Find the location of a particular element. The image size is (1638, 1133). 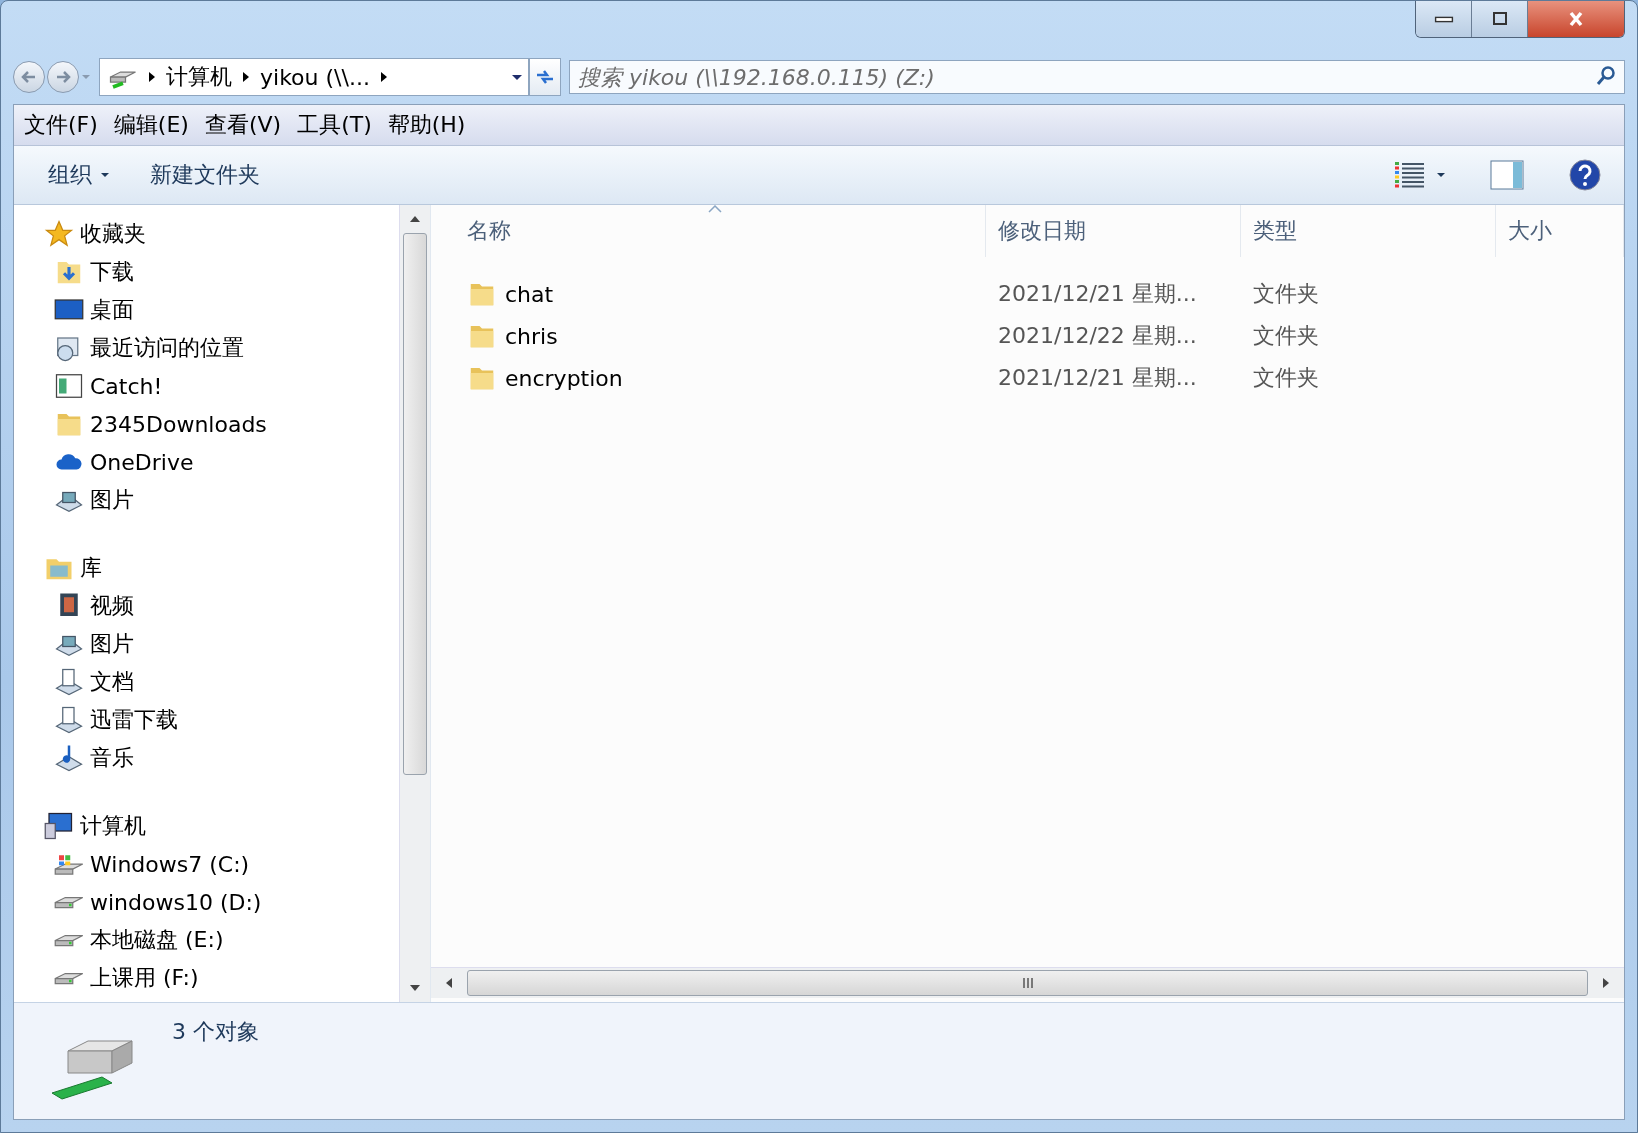

preview-pane-icon is located at coordinates (1507, 175).